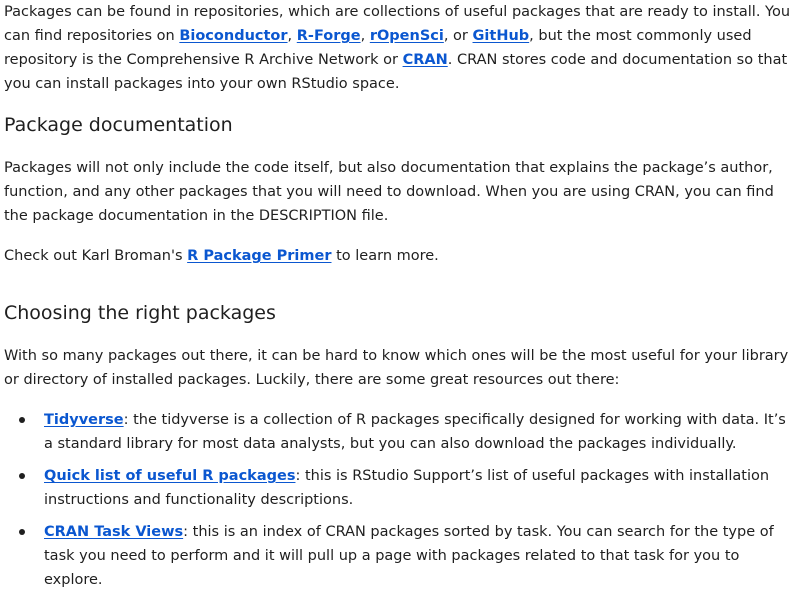 The height and width of the screenshot is (600, 799). I want to click on bioconductor-link: Bioconductor, so click(233, 36).